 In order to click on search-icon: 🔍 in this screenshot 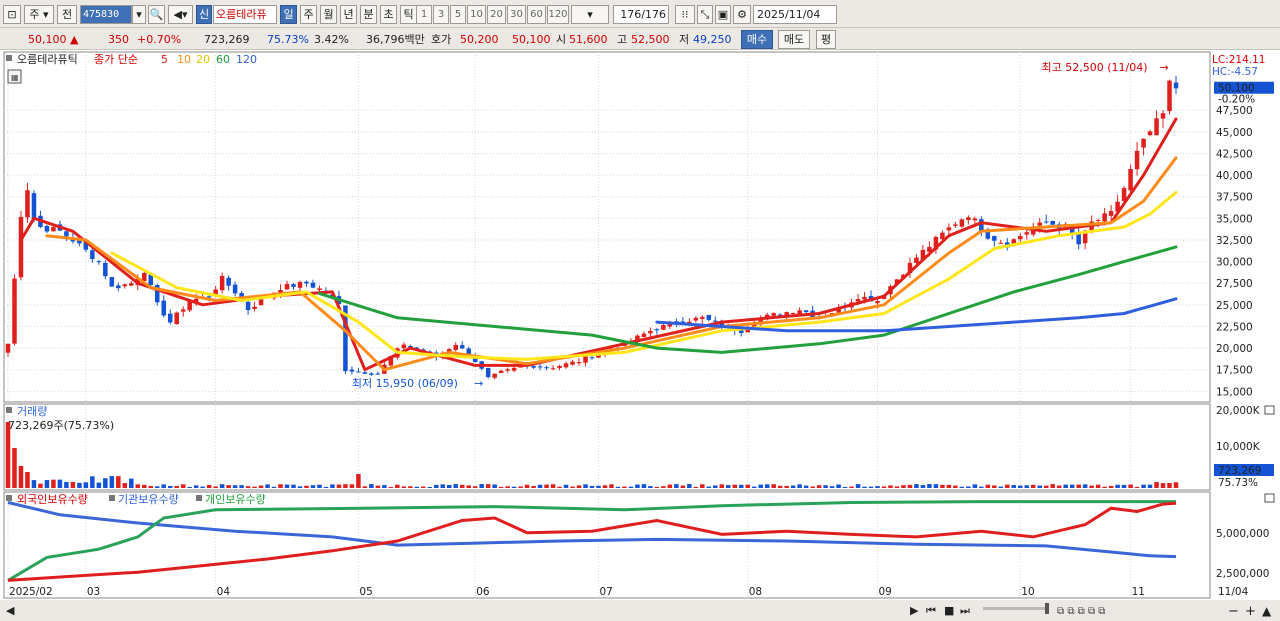, I will do `click(156, 14)`.